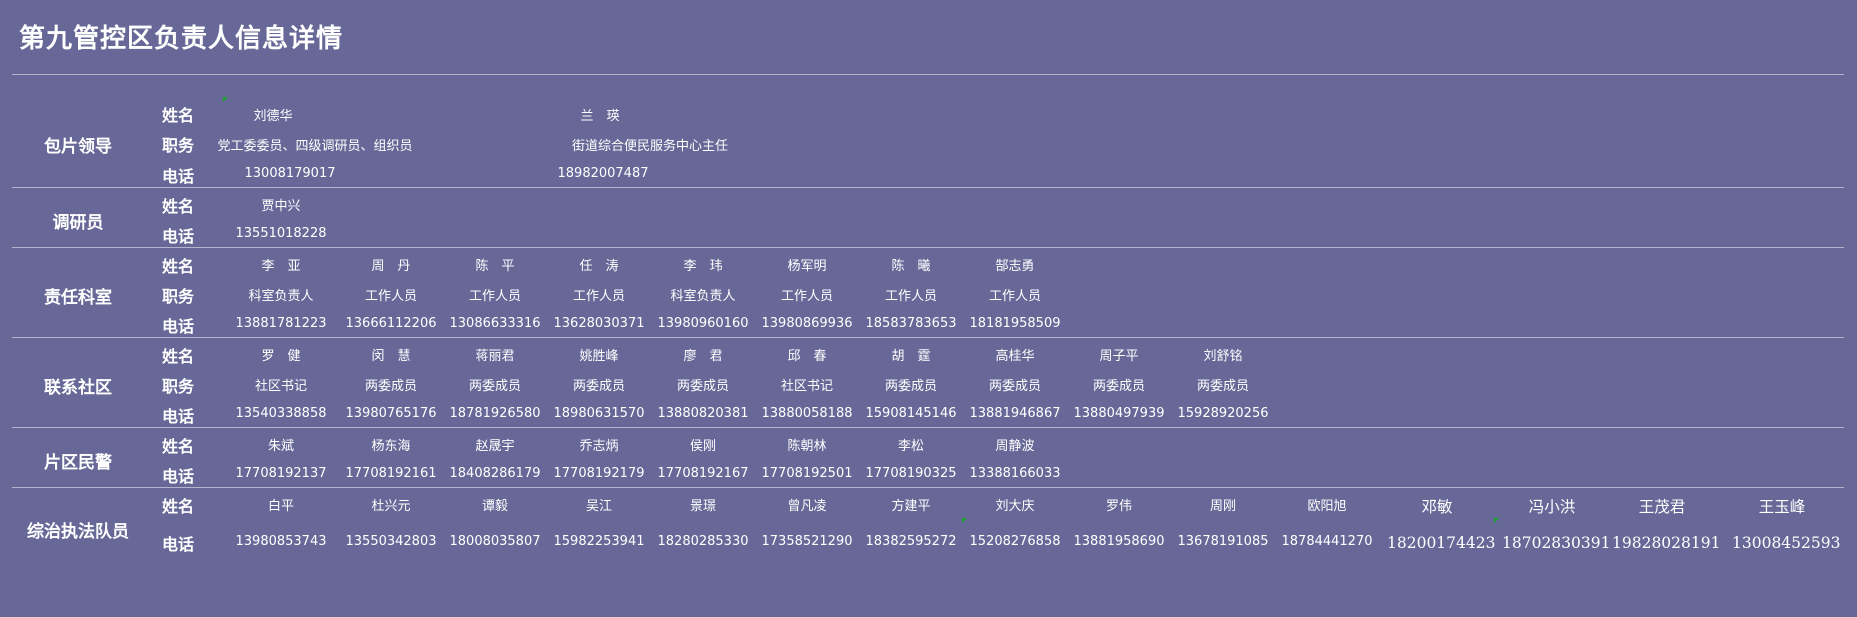 The height and width of the screenshot is (617, 1857). Describe the element at coordinates (1119, 541) in the screenshot. I see `enforcement-phone: 13881958690` at that location.